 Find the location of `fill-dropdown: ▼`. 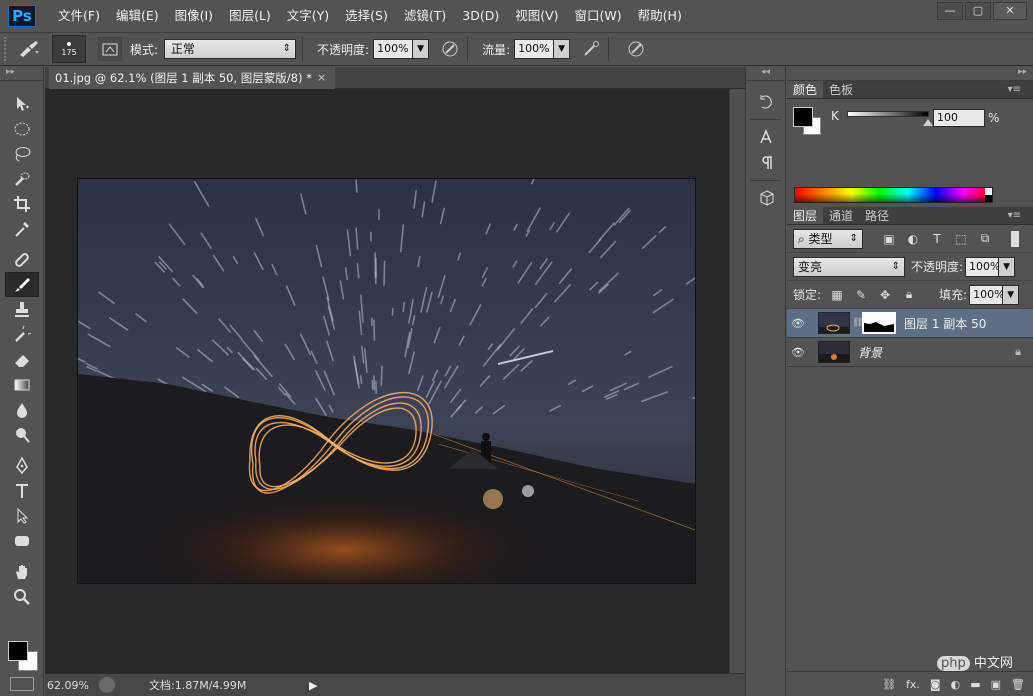

fill-dropdown: ▼ is located at coordinates (1011, 294).